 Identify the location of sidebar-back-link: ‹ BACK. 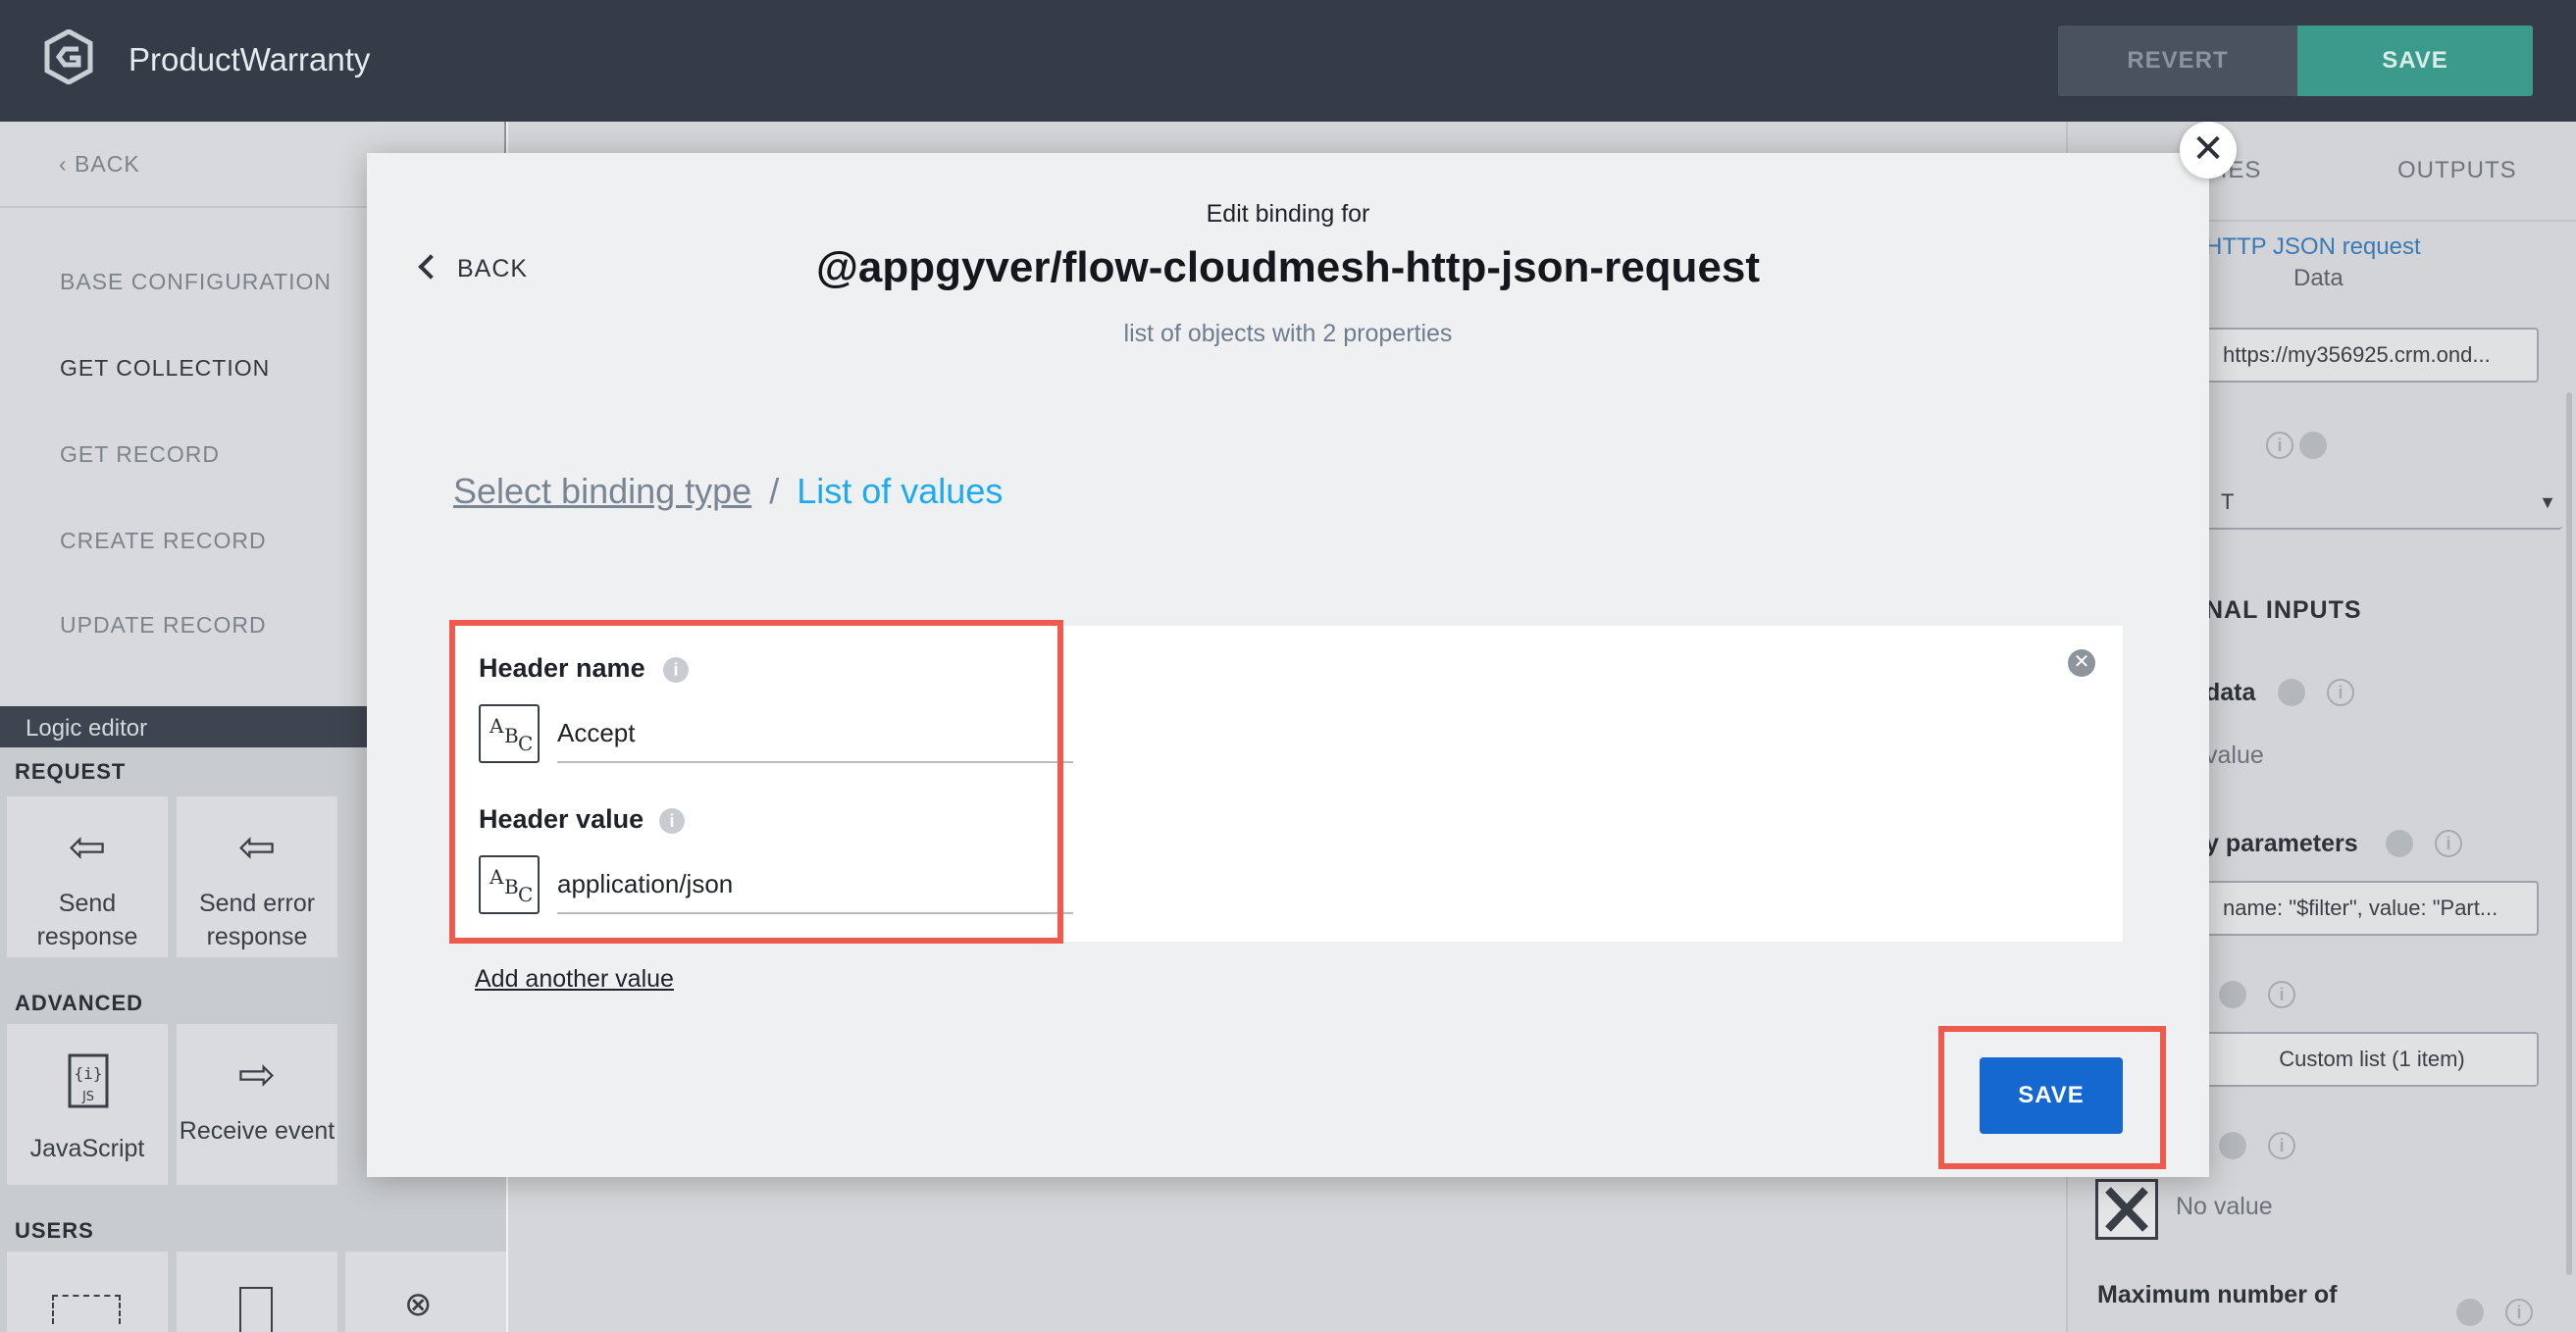
(99, 164).